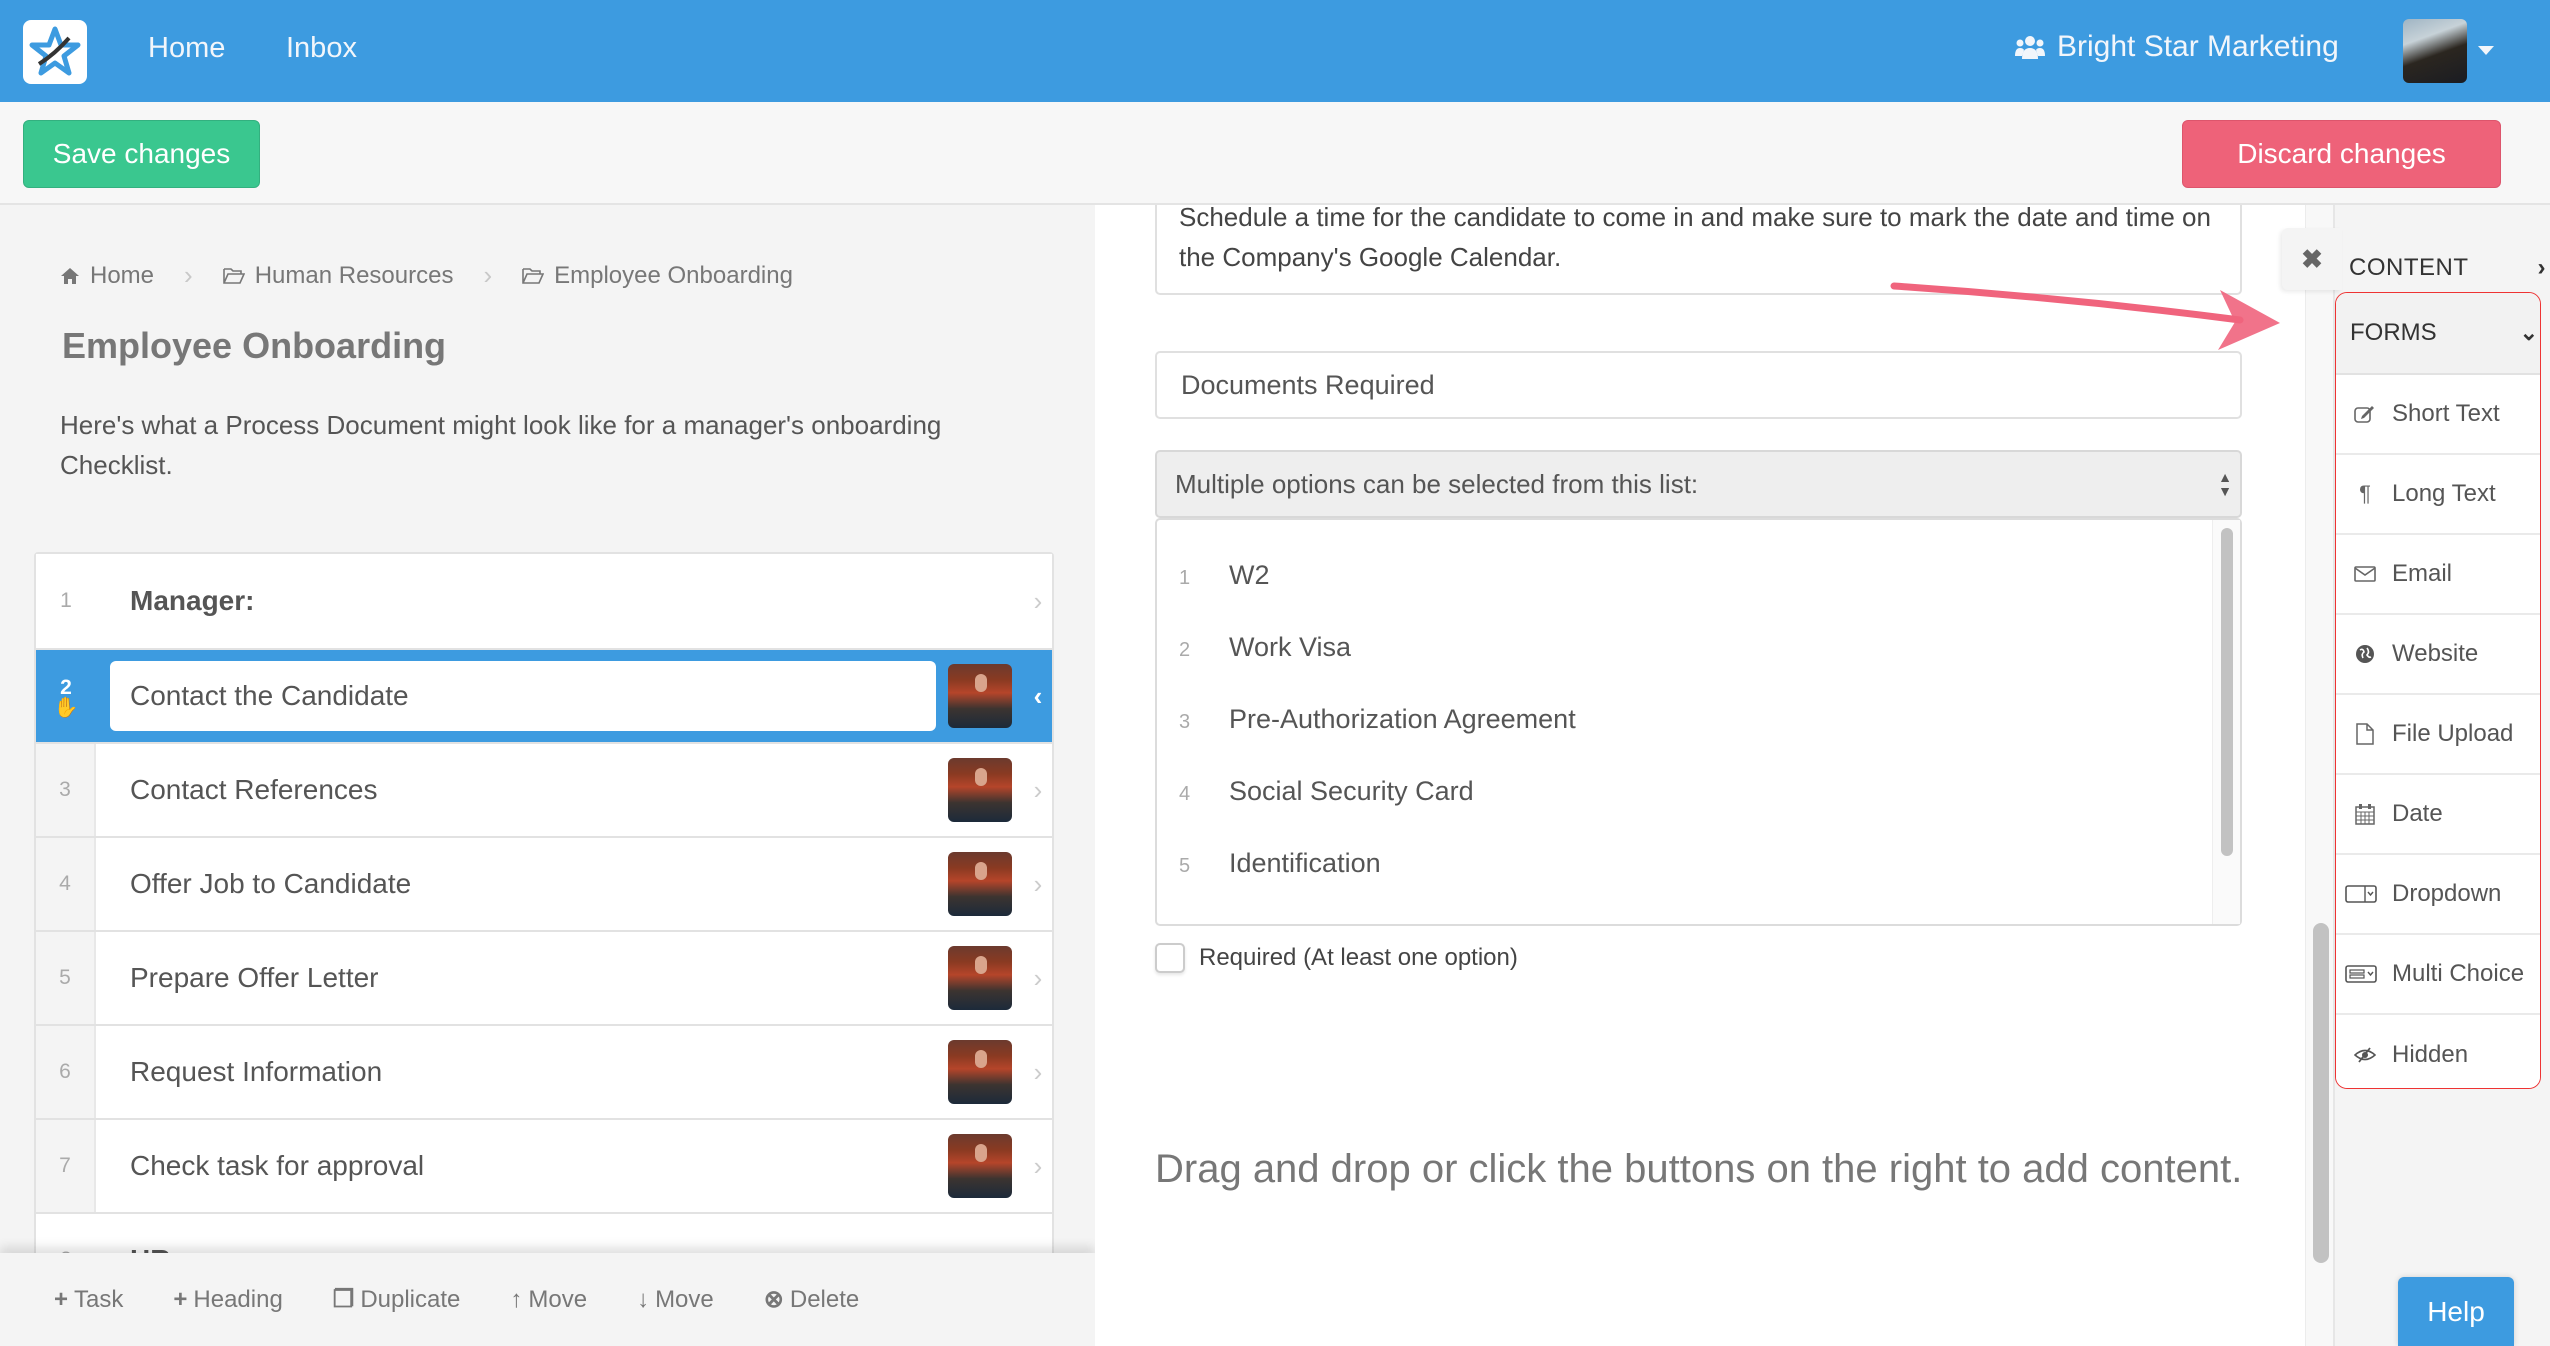 This screenshot has height=1346, width=2550. I want to click on task-row: 4 Offer Job to Candidate ›, so click(544, 883).